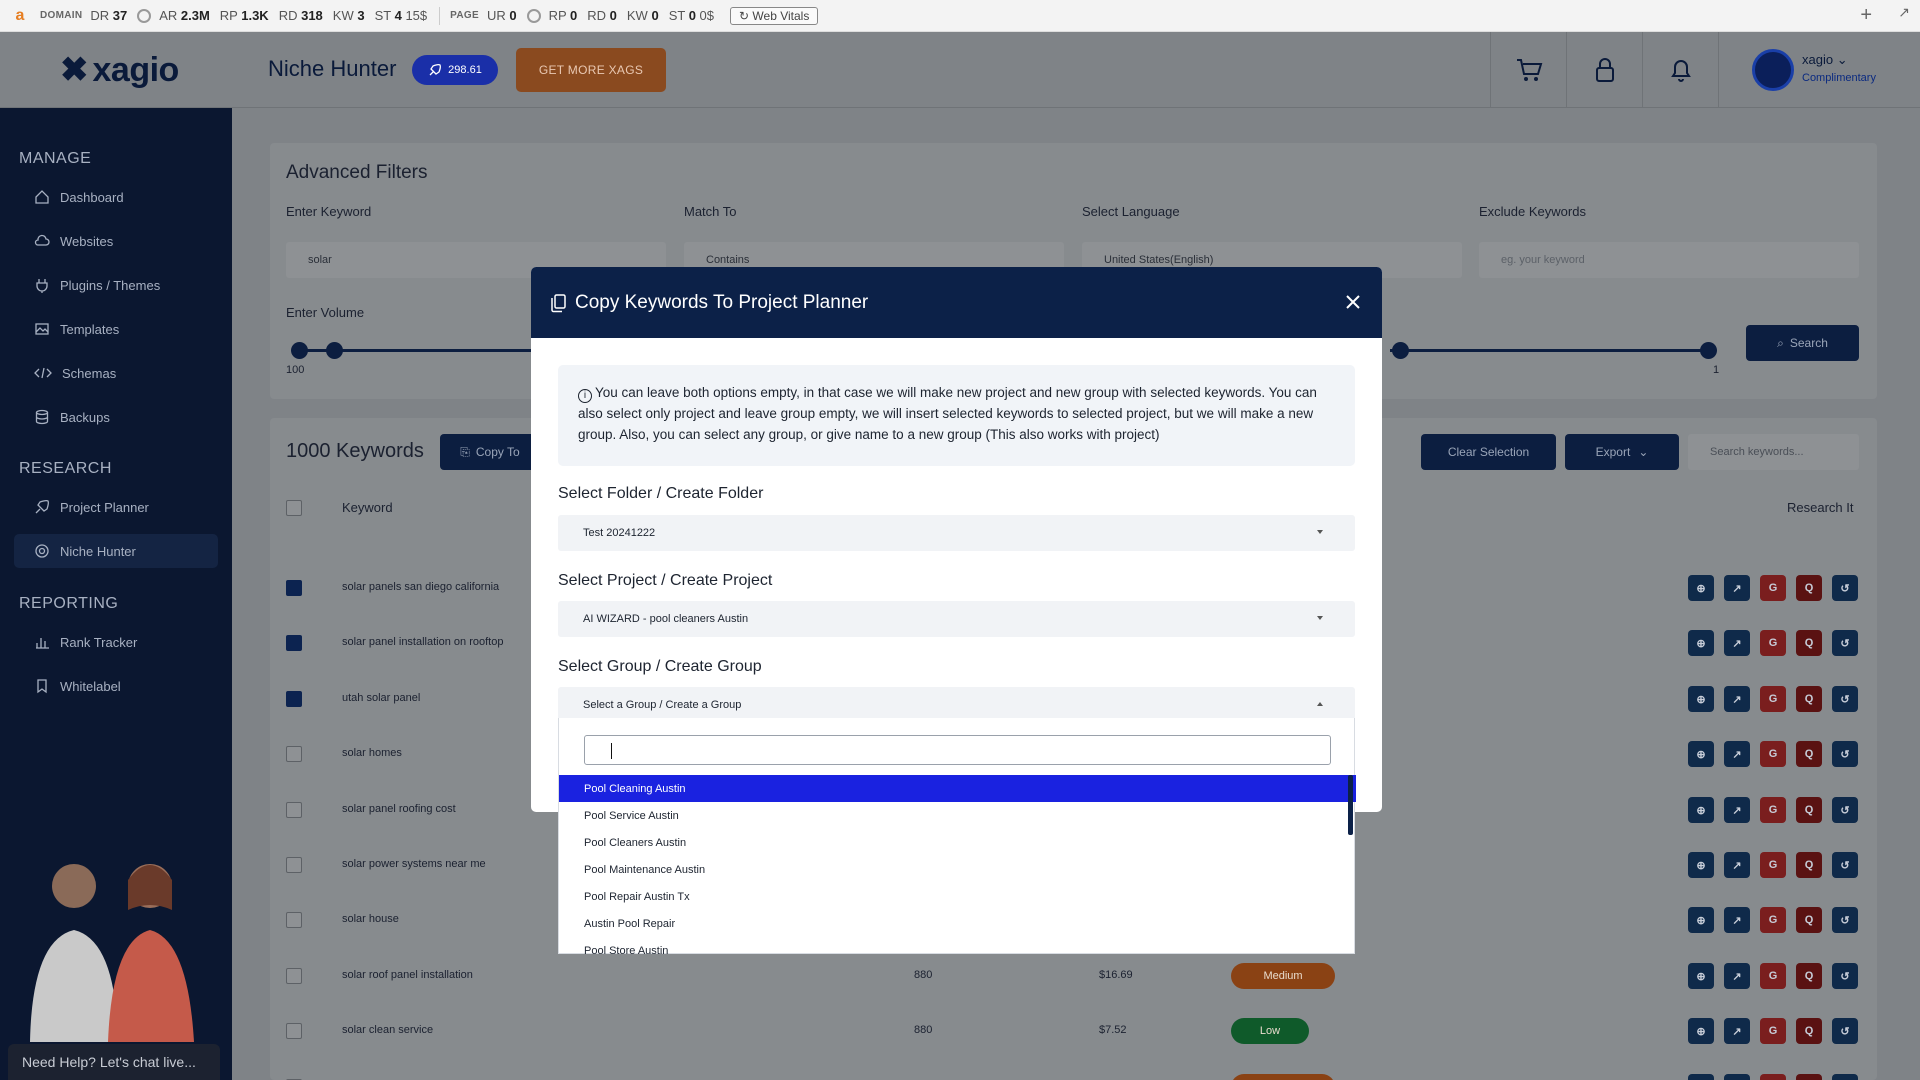 The image size is (1920, 1080). Describe the element at coordinates (20, 16) in the screenshot. I see `seo-extension-icon: a` at that location.